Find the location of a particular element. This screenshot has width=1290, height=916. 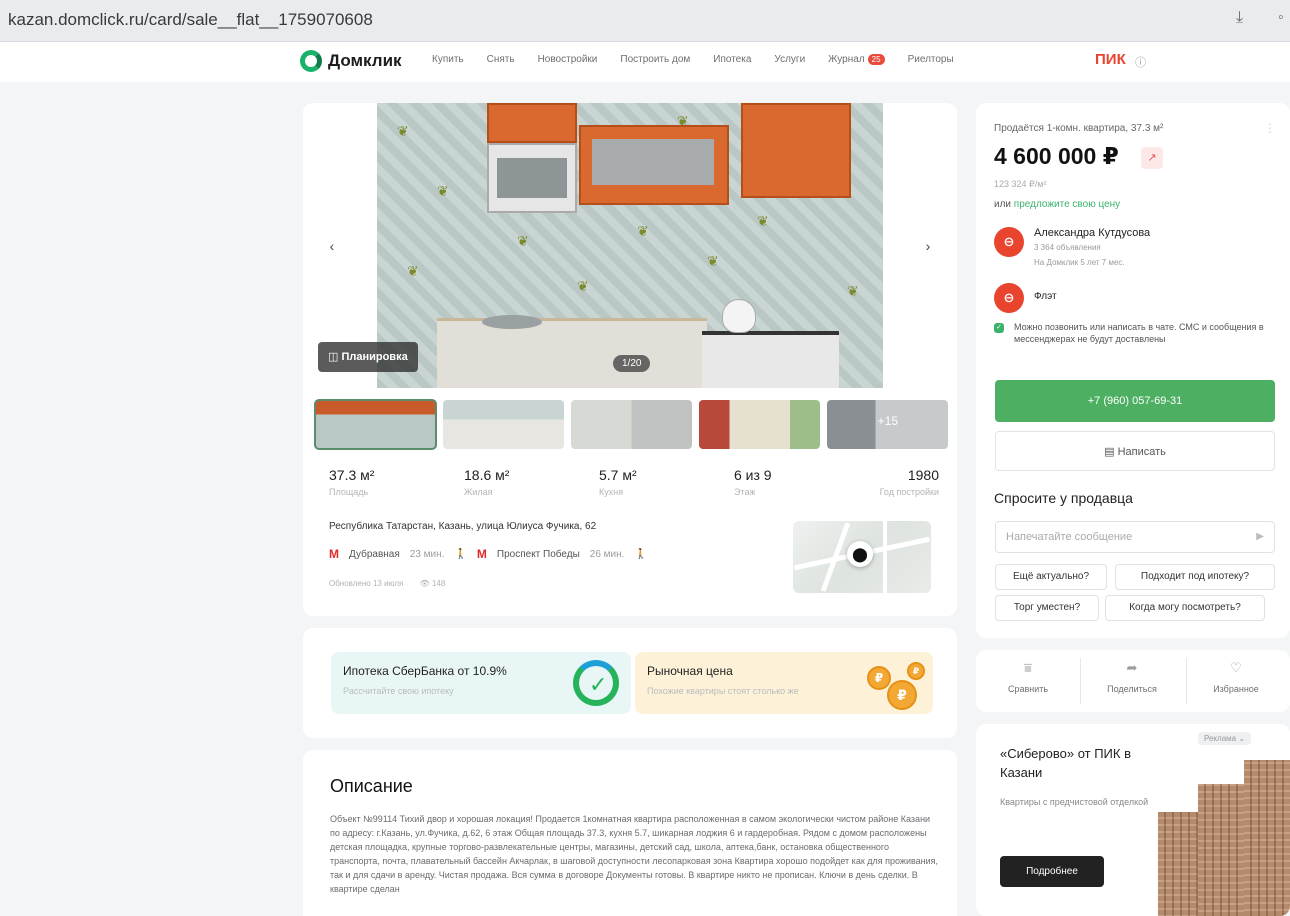

nav-services: Услуги is located at coordinates (789, 59).